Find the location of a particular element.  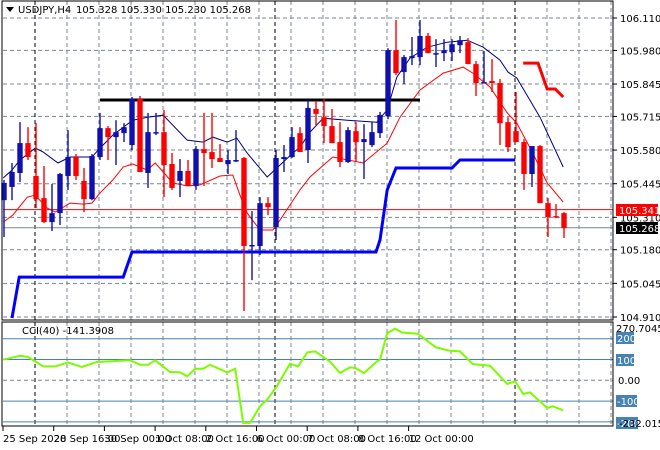

cci-title: CCI(40) -141.3908 is located at coordinates (68, 331).